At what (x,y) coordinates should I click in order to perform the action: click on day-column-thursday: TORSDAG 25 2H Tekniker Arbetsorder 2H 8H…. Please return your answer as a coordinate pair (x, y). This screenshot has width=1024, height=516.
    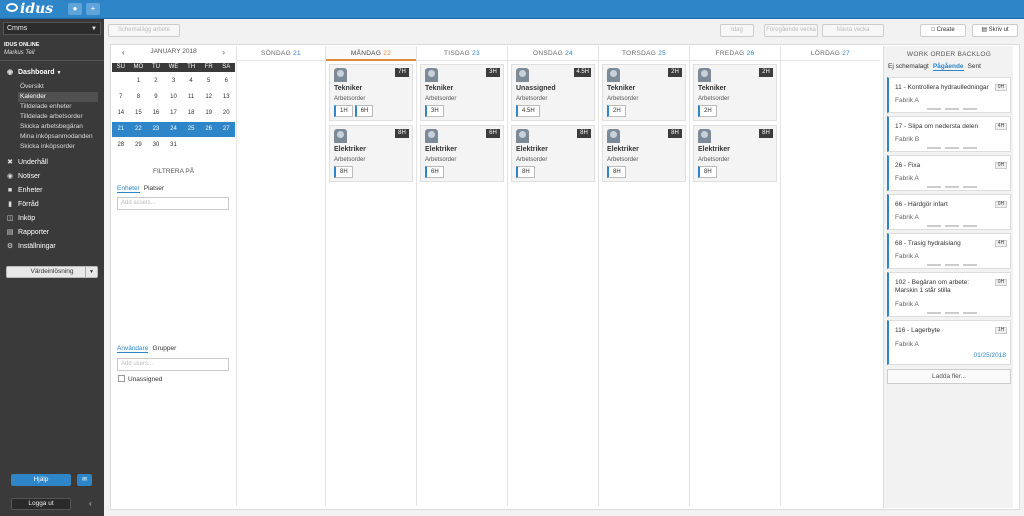
    Looking at the image, I should click on (643, 276).